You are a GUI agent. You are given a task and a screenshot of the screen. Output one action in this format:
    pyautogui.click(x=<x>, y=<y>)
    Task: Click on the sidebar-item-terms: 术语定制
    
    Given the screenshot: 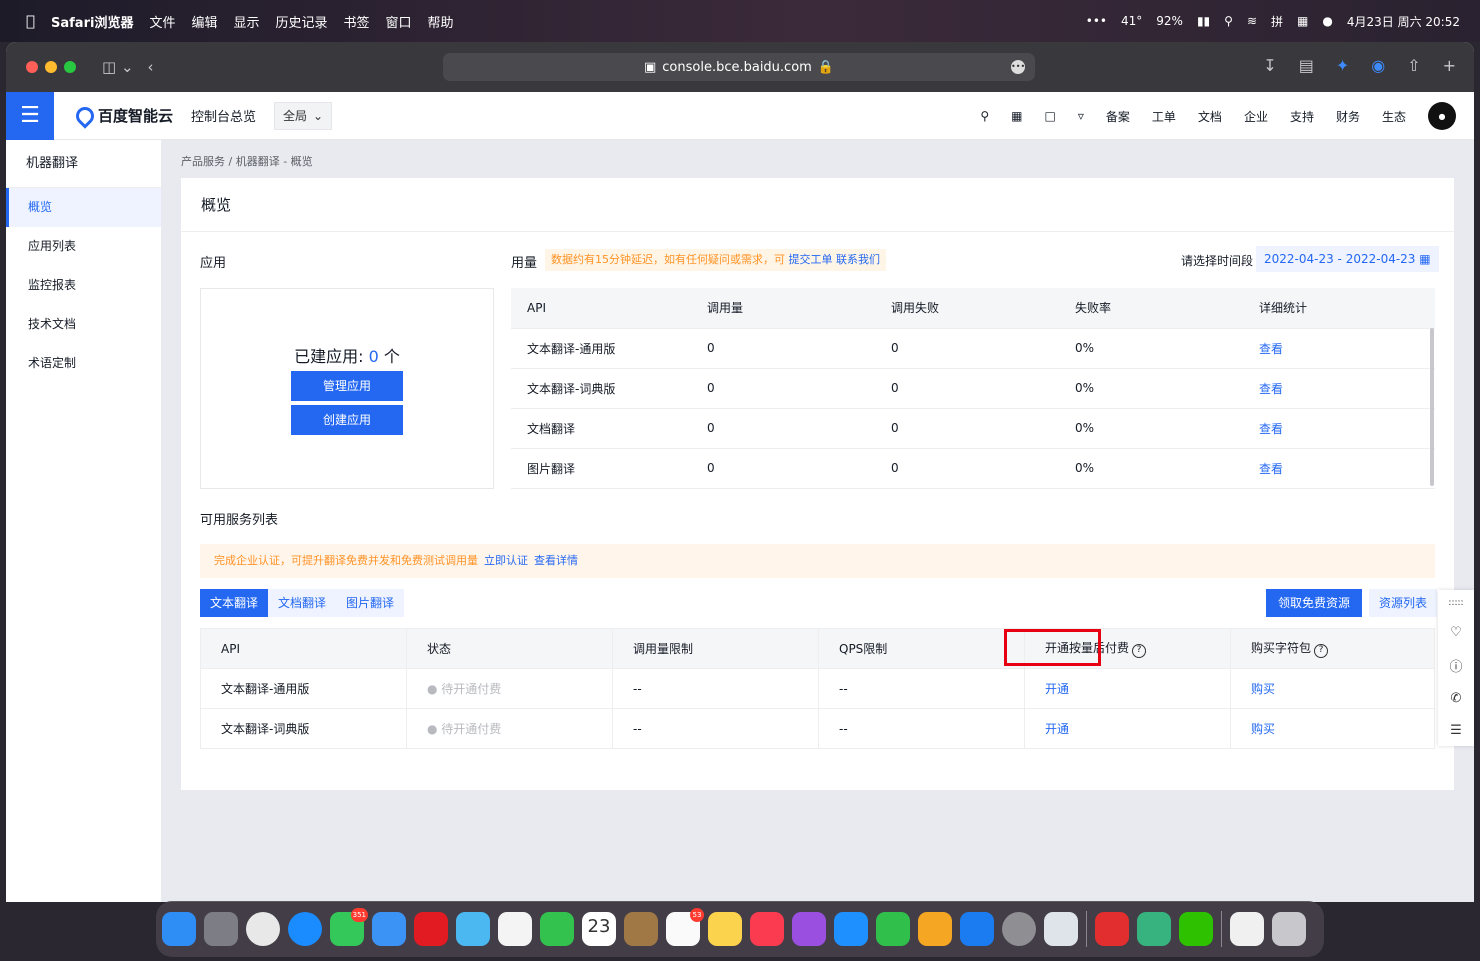 What is the action you would take?
    pyautogui.click(x=83, y=363)
    